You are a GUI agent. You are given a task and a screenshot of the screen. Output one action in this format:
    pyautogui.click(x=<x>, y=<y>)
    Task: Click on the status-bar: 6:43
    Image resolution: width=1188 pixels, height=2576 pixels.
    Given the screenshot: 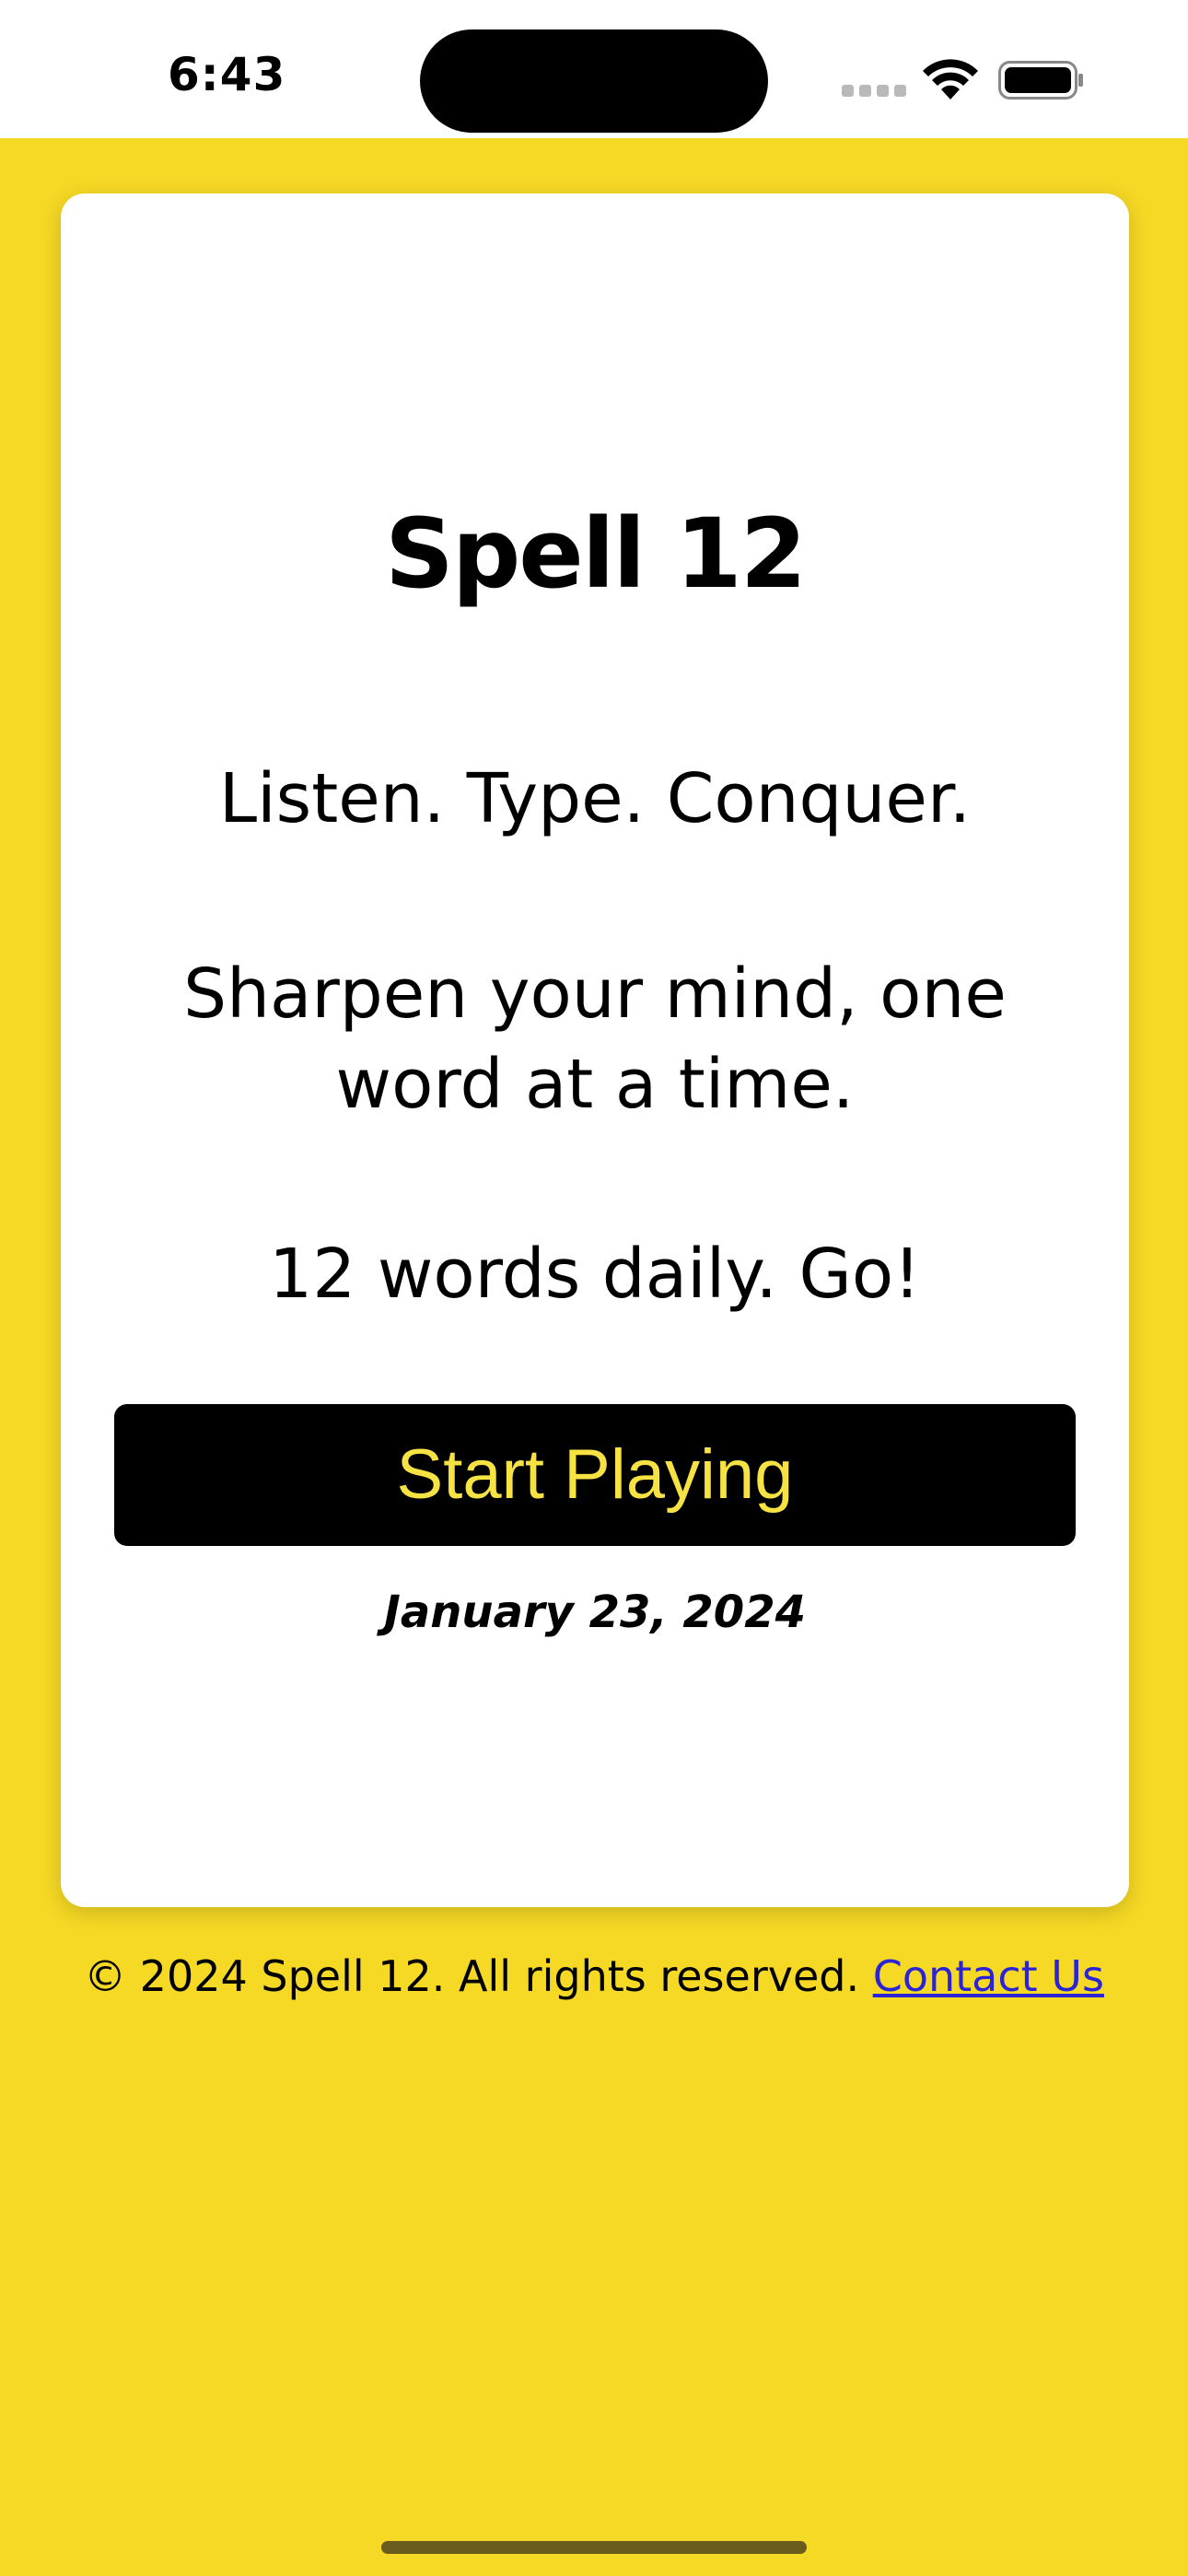 What is the action you would take?
    pyautogui.click(x=594, y=69)
    